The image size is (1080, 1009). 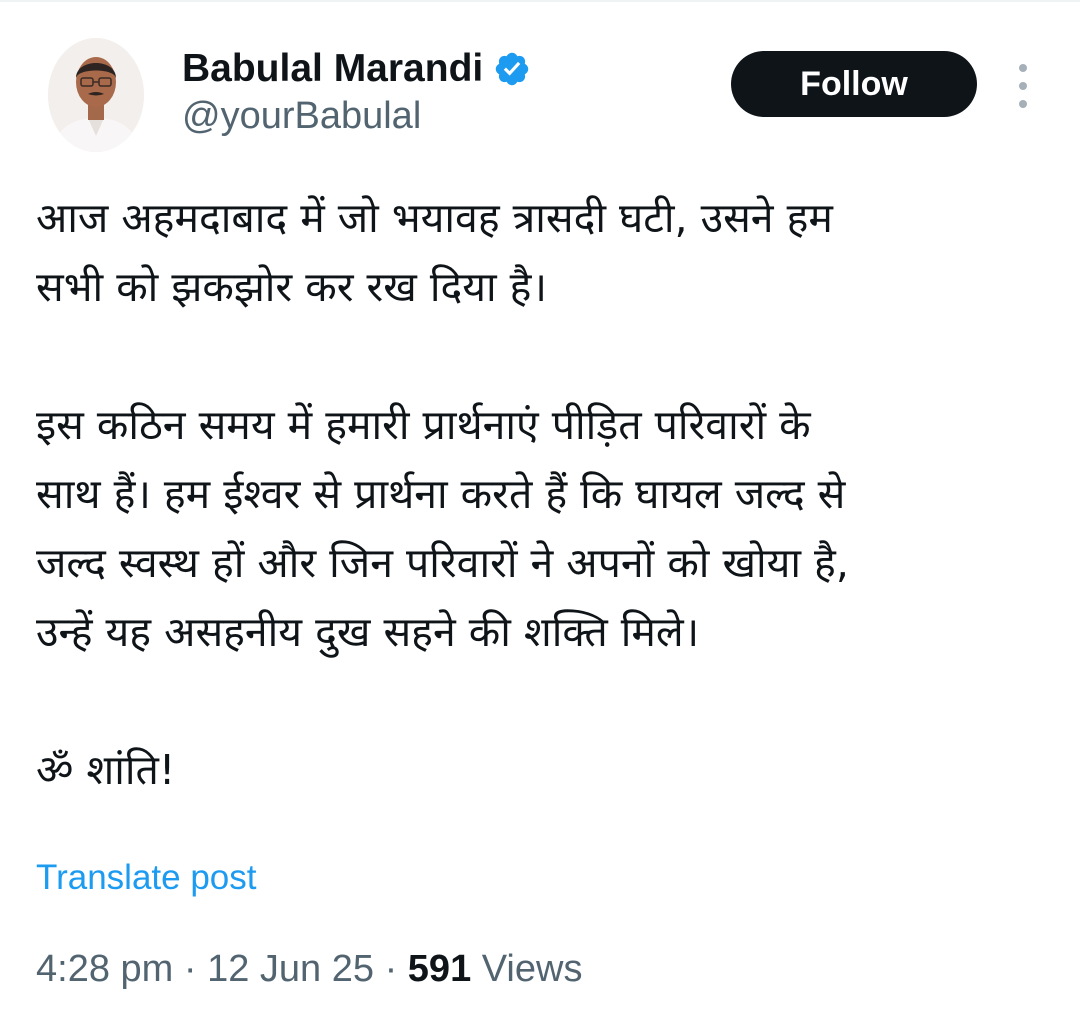 I want to click on translate-post-link: Translate post, so click(x=146, y=878).